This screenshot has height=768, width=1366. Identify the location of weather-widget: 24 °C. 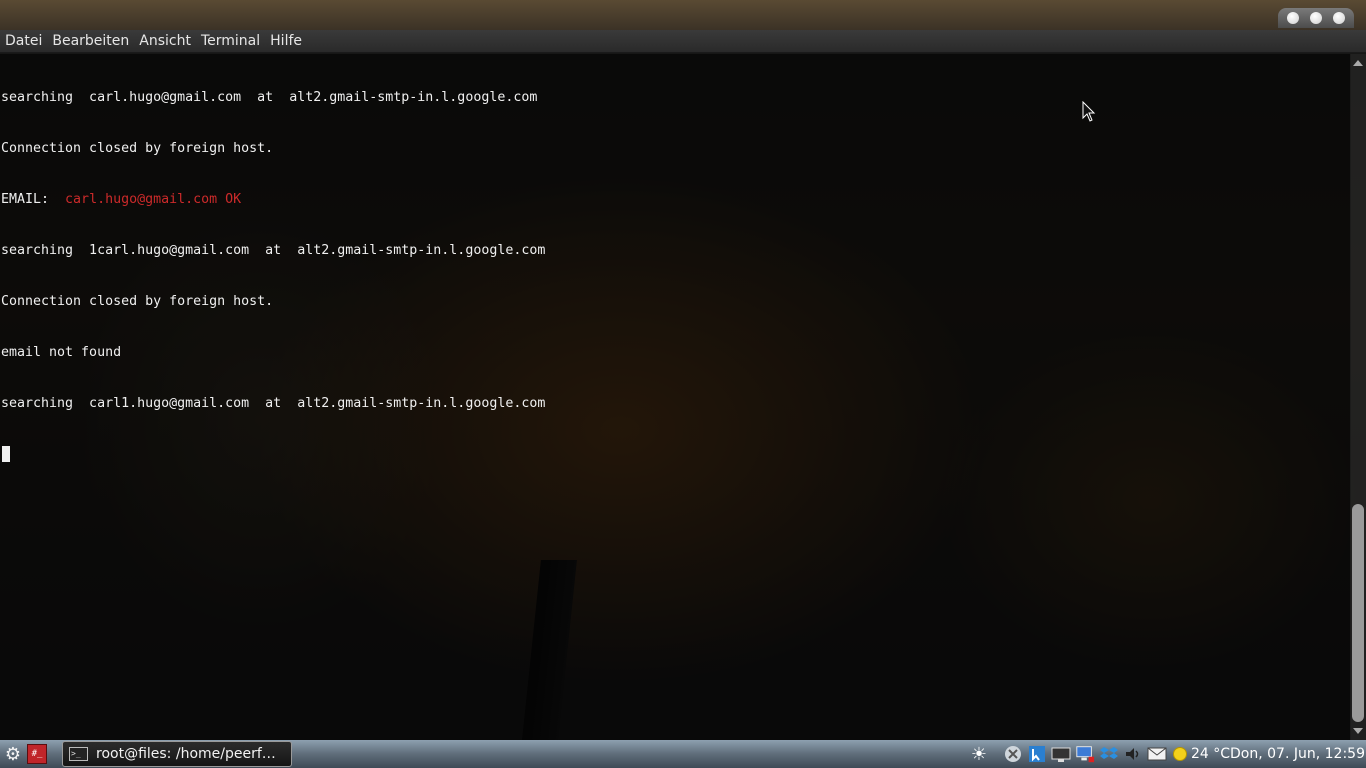
(1201, 754).